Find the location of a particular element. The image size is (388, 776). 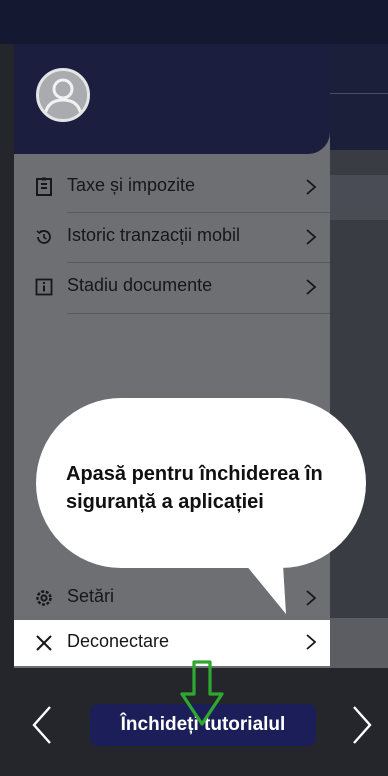

chevron-left-icon is located at coordinates (43, 725).